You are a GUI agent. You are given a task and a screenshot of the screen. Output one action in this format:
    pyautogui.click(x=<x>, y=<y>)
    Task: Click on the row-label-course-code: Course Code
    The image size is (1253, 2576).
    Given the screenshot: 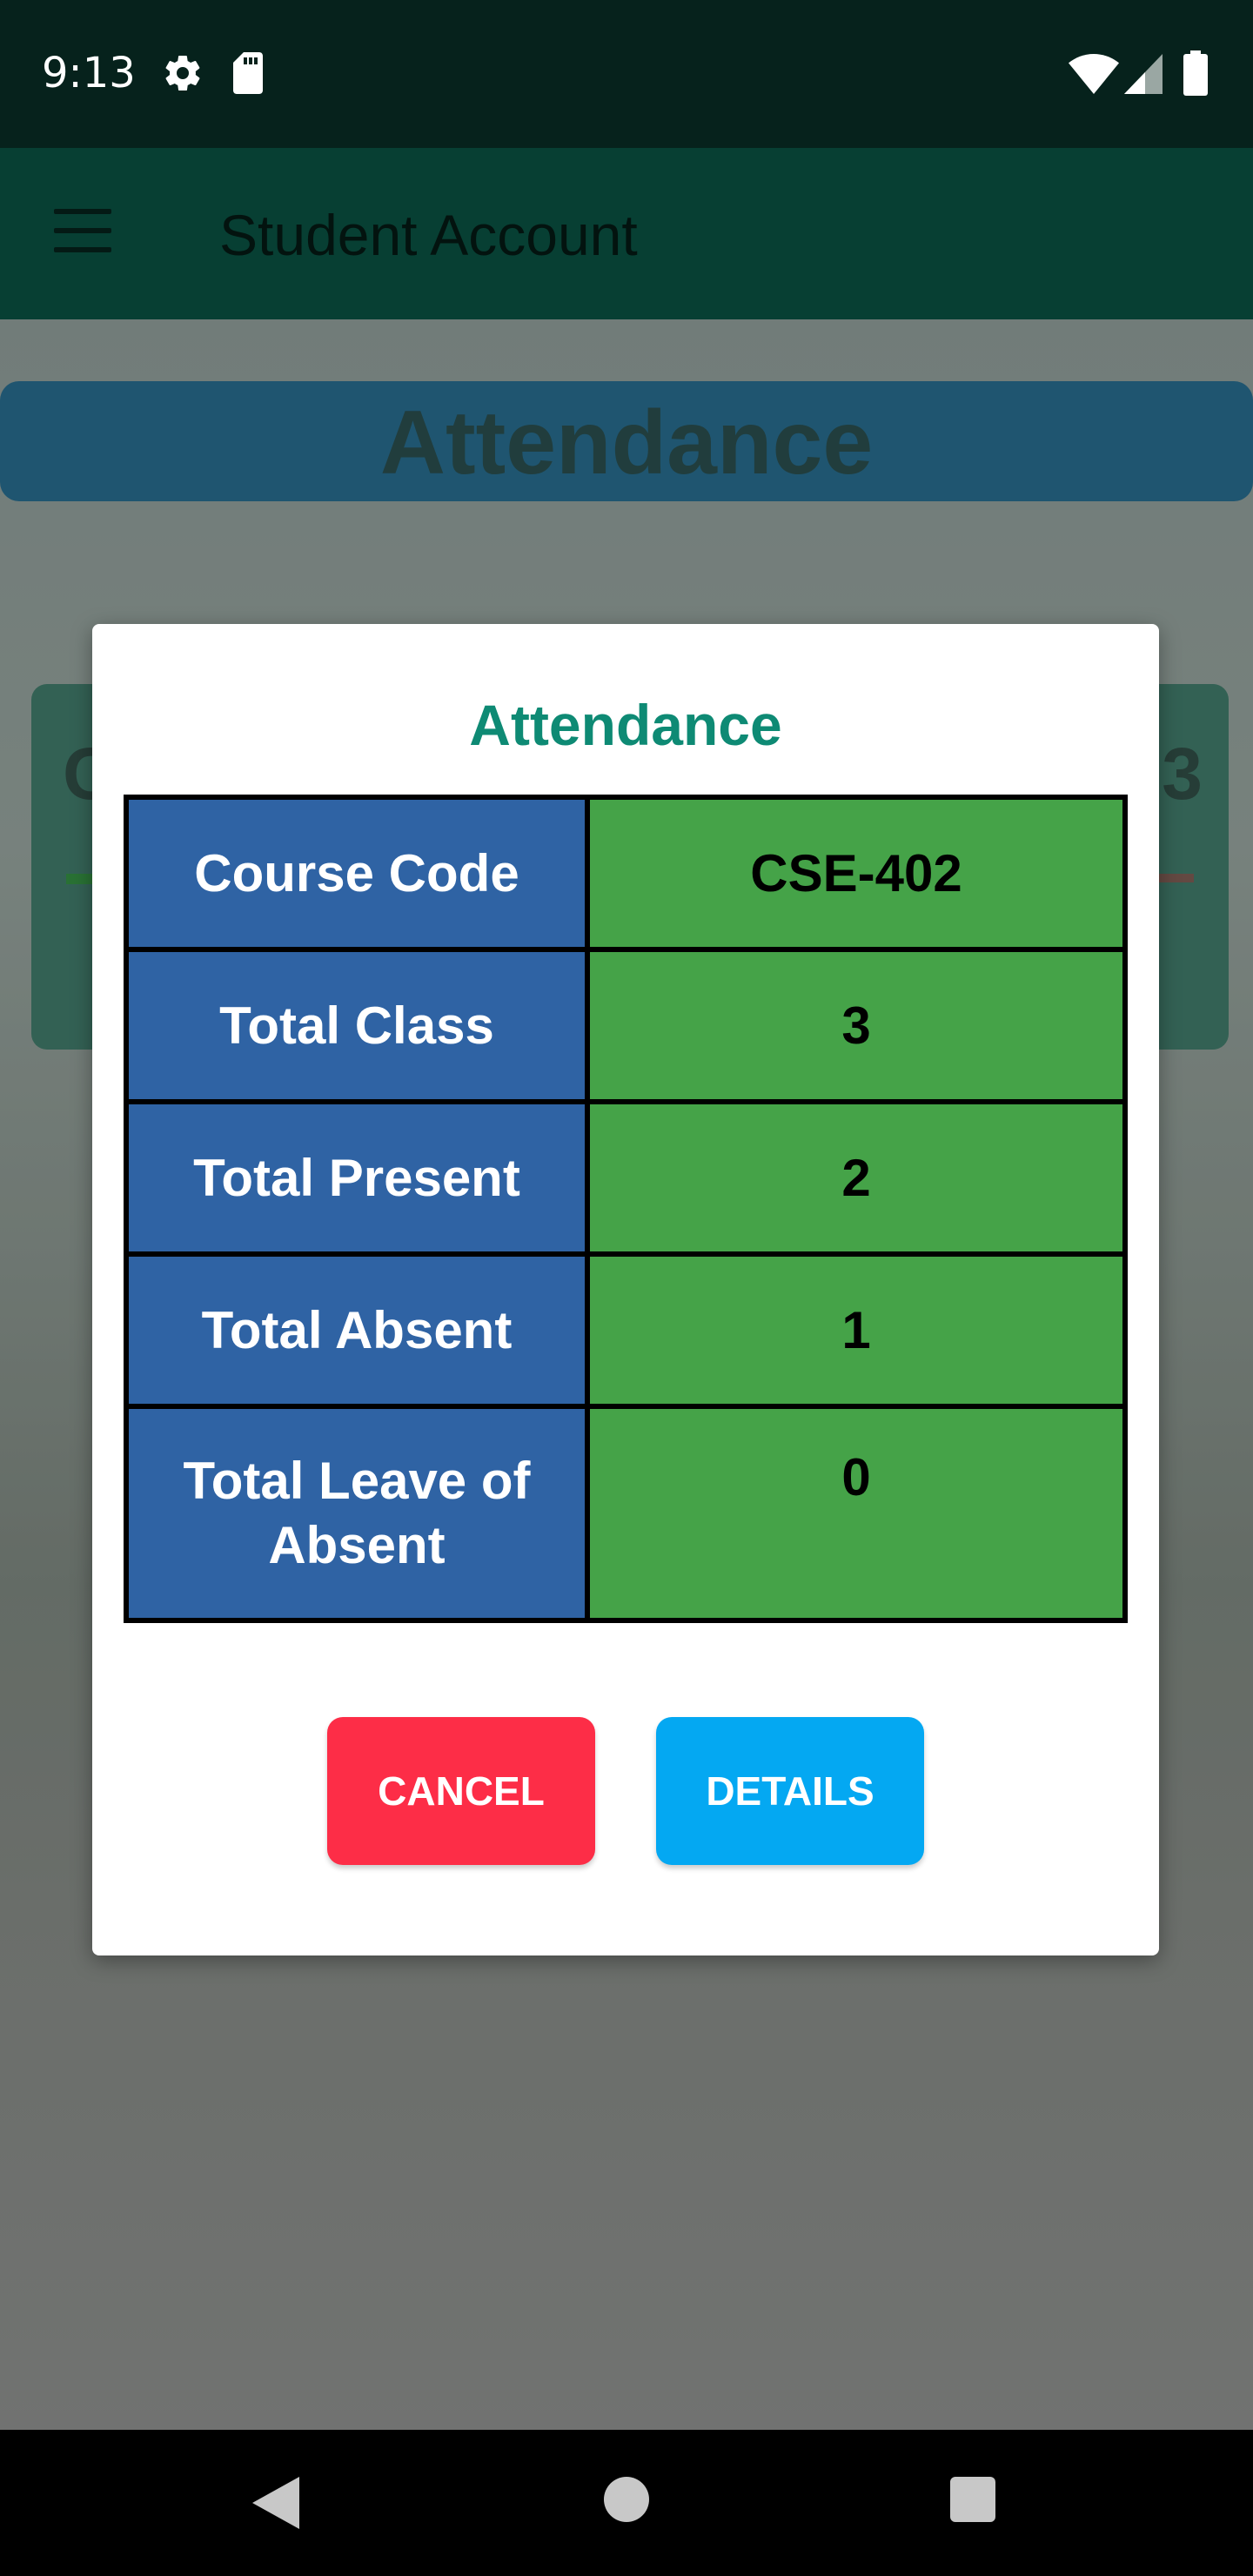 What is the action you would take?
    pyautogui.click(x=357, y=874)
    